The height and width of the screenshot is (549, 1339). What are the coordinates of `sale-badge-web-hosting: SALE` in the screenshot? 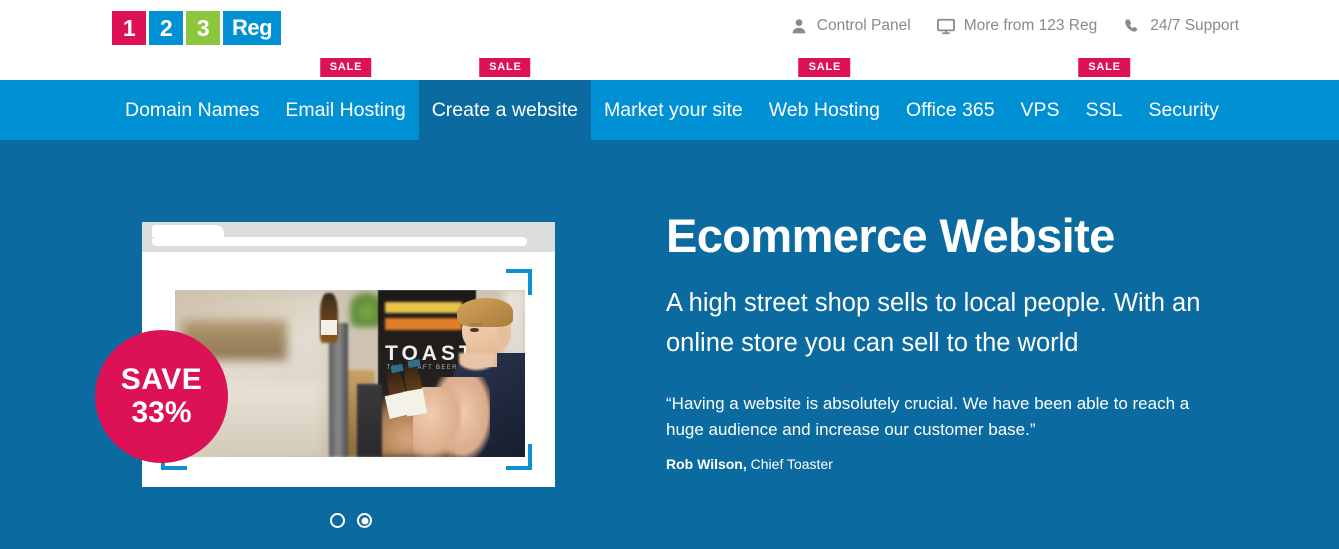 It's located at (824, 67).